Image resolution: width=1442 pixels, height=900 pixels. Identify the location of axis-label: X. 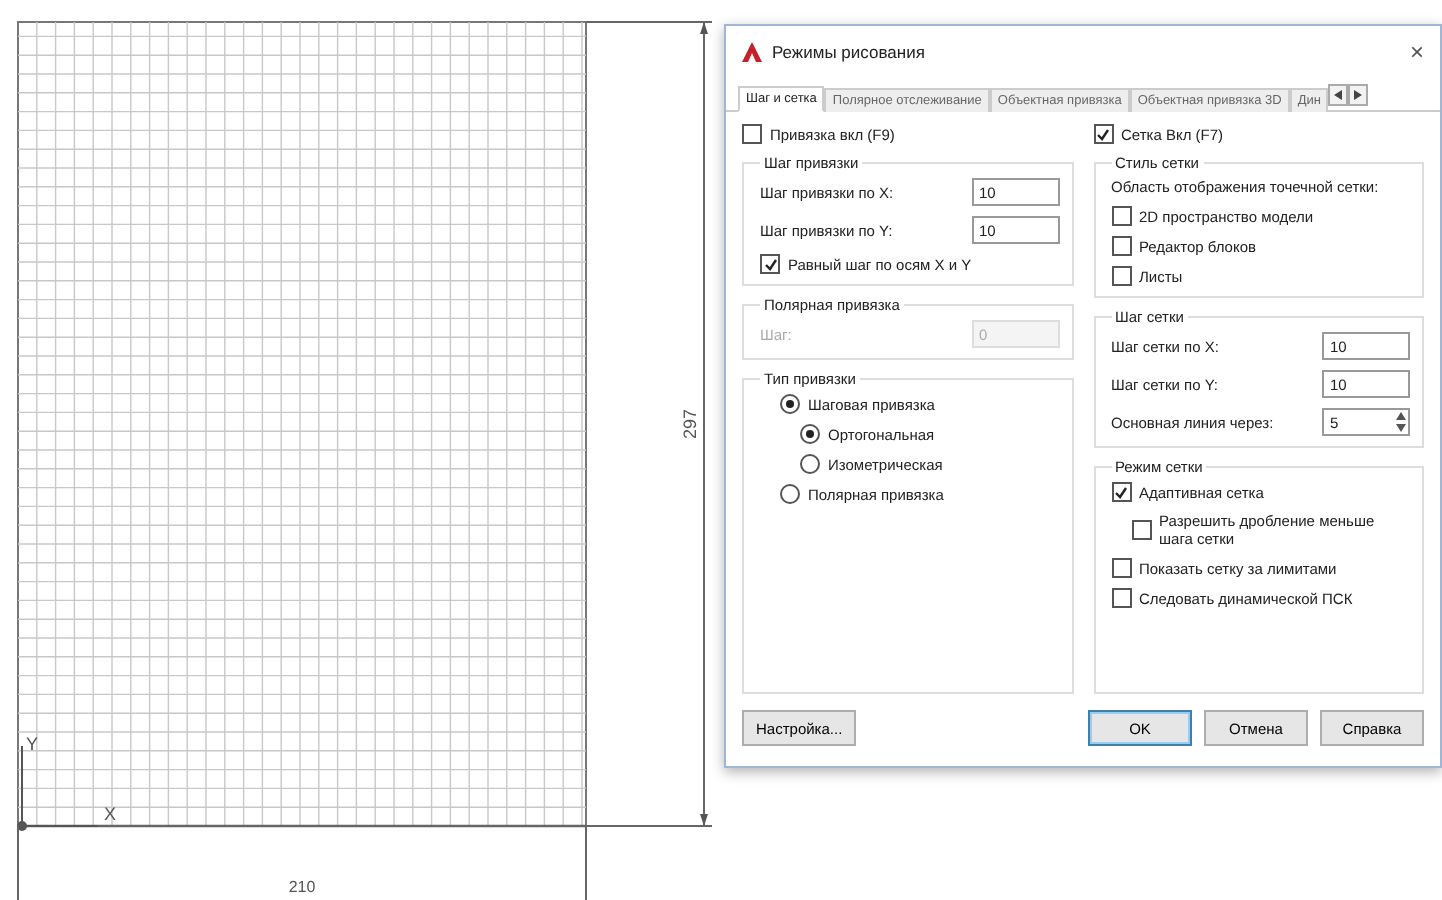
(110, 814).